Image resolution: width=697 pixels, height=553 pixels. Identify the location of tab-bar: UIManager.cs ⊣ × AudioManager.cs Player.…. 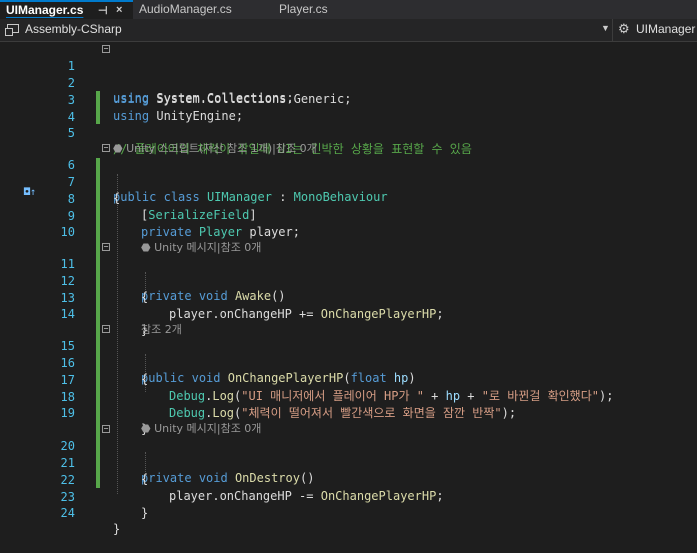
(348, 9).